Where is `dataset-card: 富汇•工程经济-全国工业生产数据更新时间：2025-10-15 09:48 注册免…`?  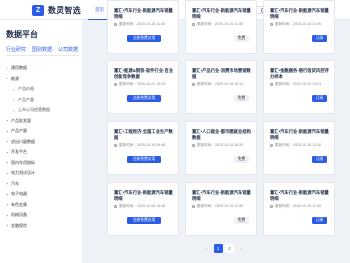
dataset-card: 富汇•工程经济-全国工业生产数据更新时间：2025-10-15 09:48 注册免… is located at coordinates (143, 148).